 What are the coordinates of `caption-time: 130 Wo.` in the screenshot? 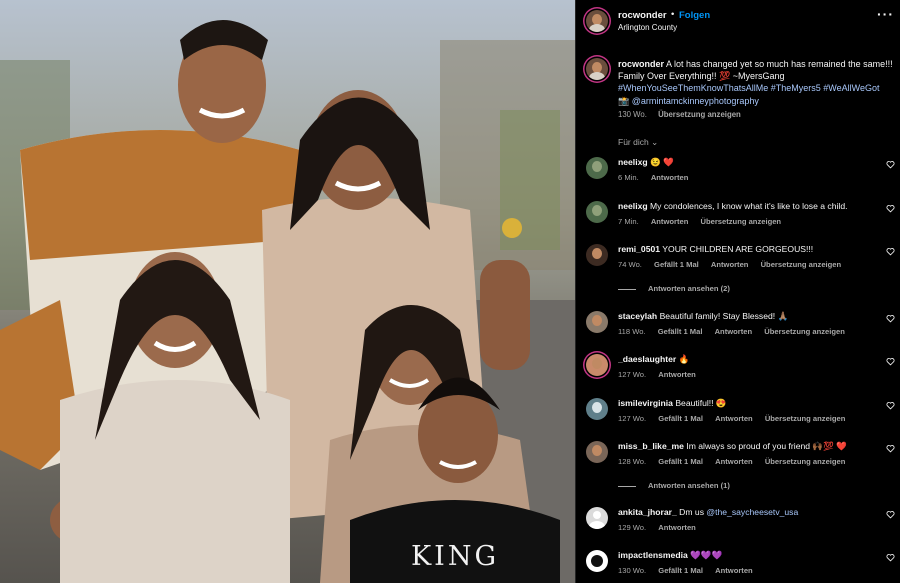 It's located at (632, 114).